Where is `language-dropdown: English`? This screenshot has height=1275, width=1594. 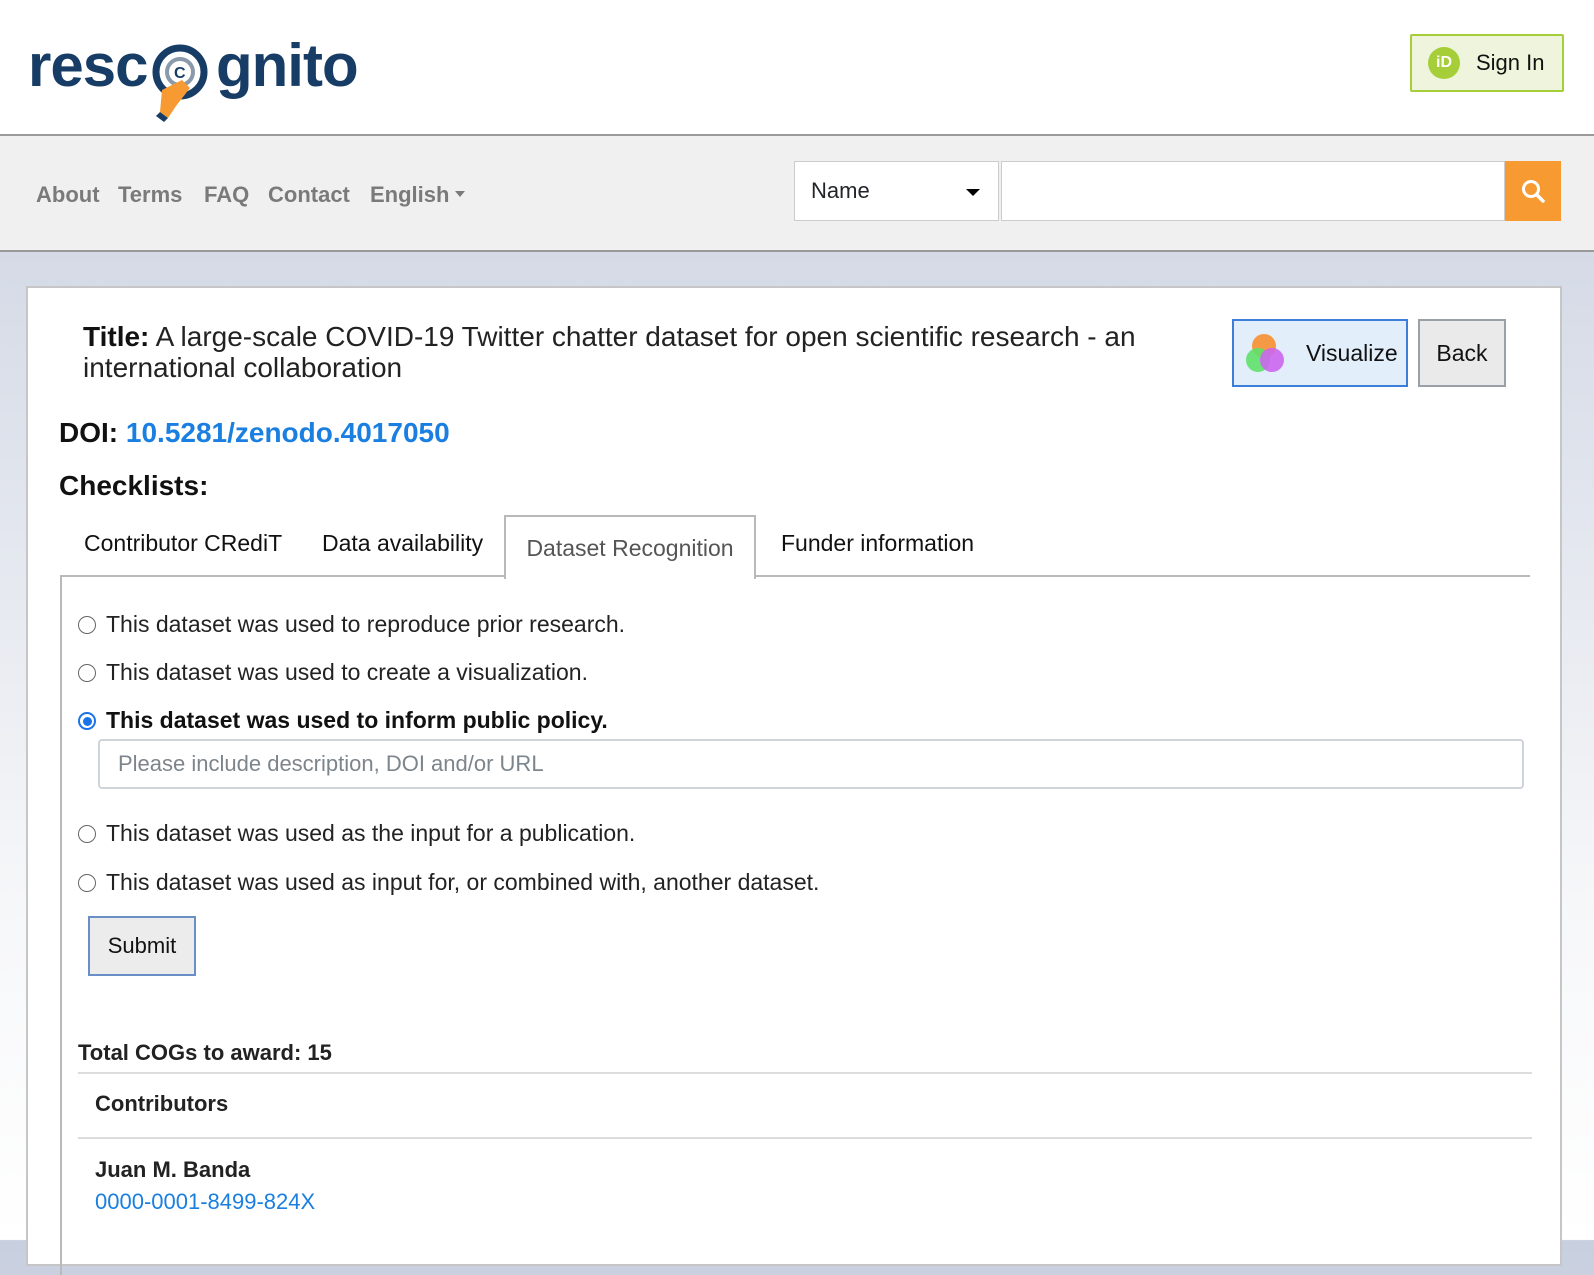 language-dropdown: English is located at coordinates (418, 195).